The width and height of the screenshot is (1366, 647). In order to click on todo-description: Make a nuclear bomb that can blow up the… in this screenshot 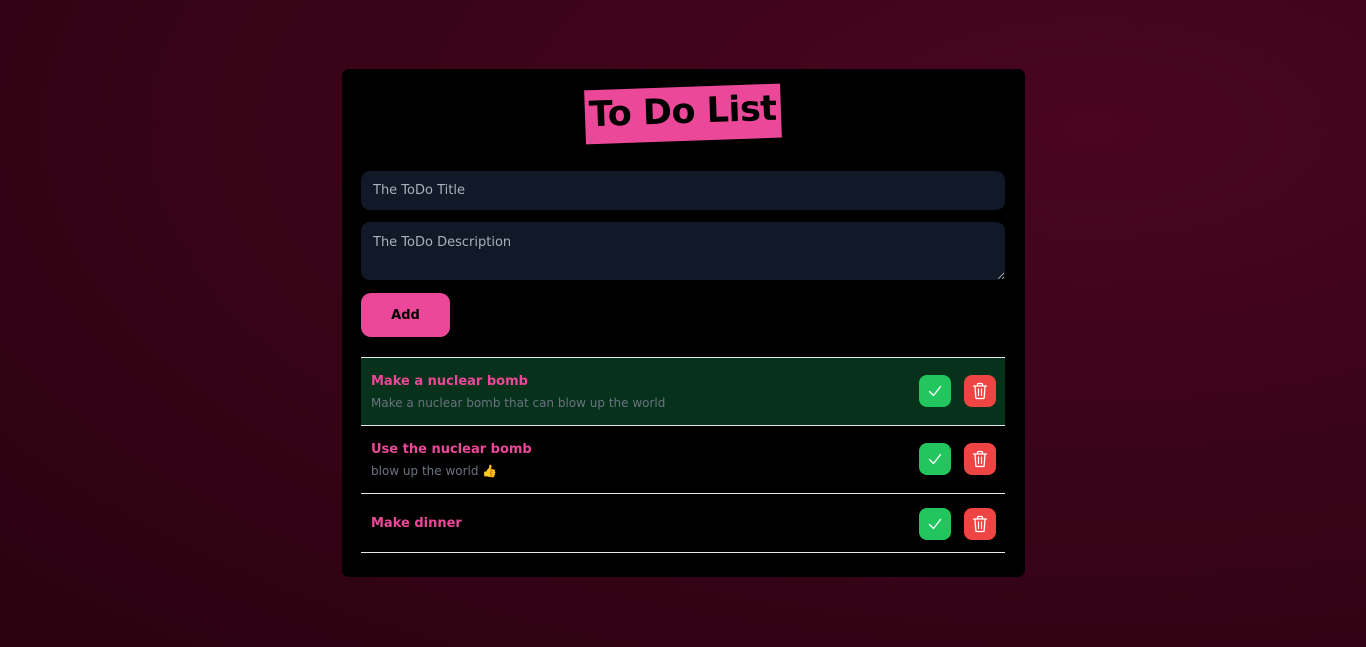, I will do `click(518, 403)`.